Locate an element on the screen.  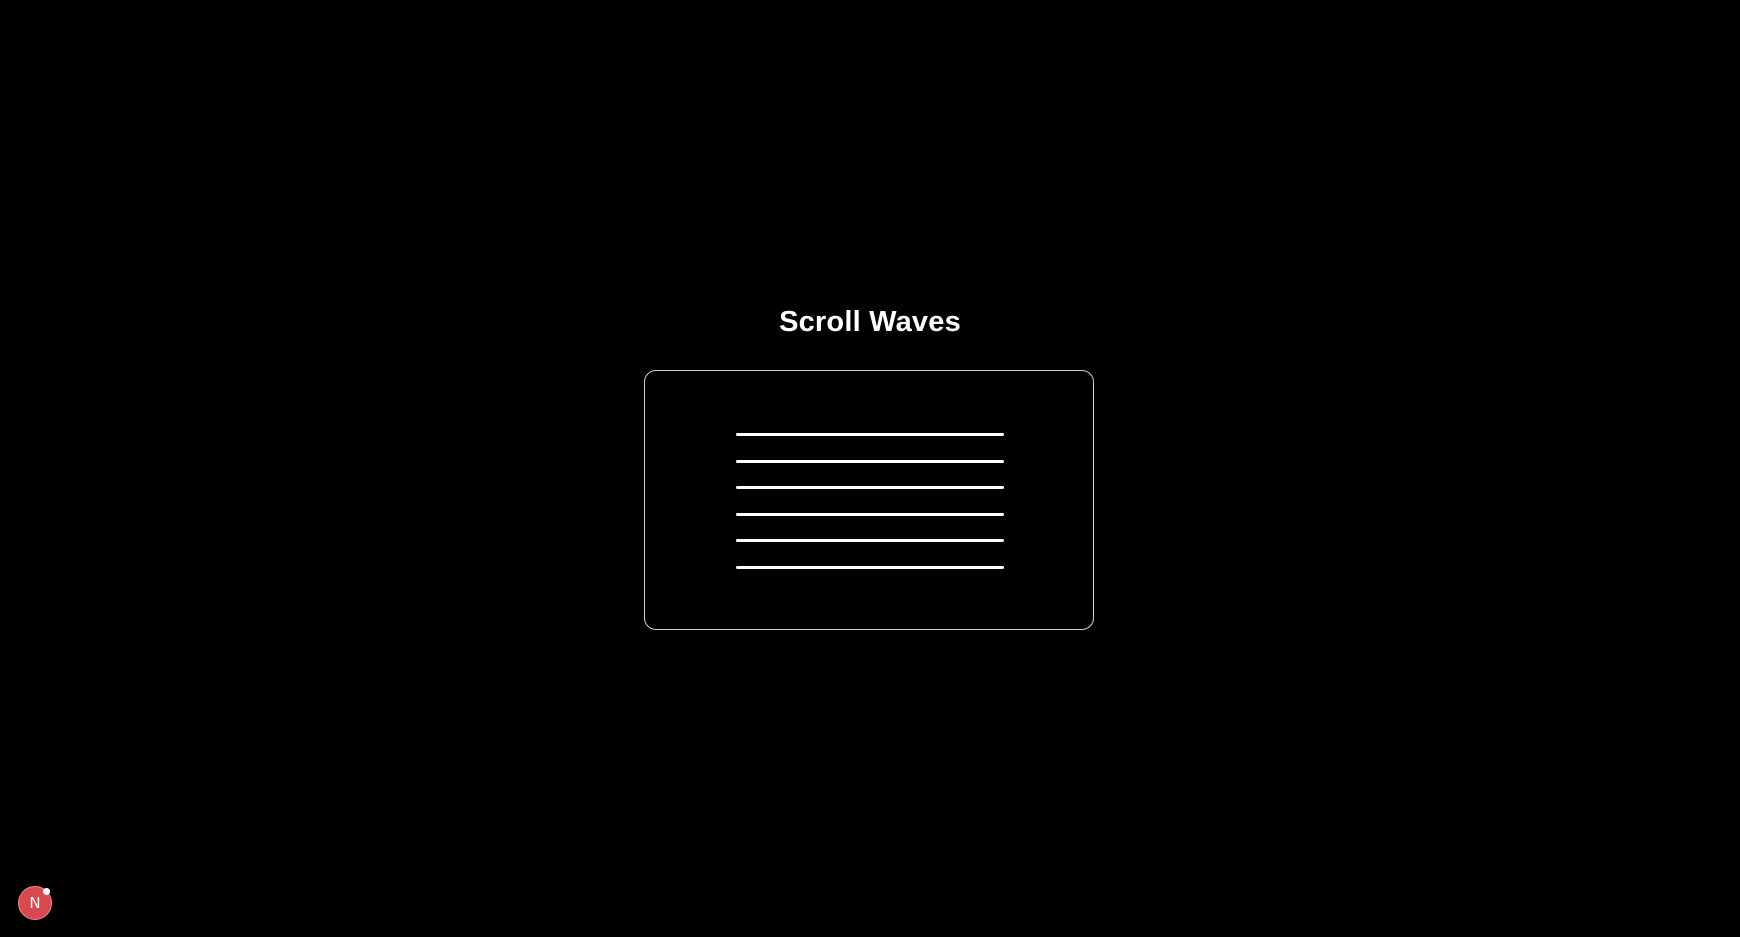
nextjs-dev-tools-icon: N is located at coordinates (35, 902).